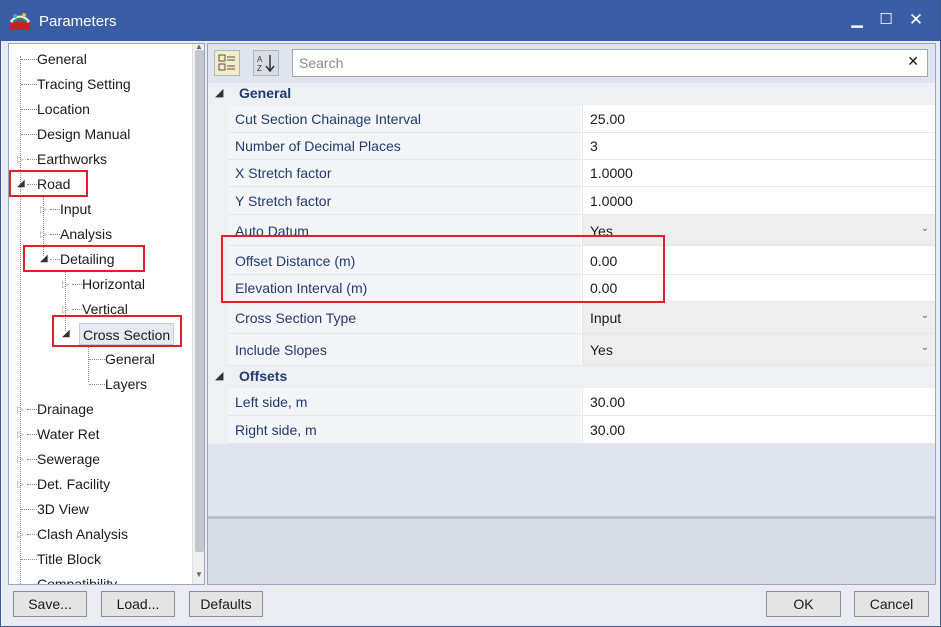 The width and height of the screenshot is (941, 627). What do you see at coordinates (127, 334) in the screenshot?
I see `tree-item-cross-section: Cross Section` at bounding box center [127, 334].